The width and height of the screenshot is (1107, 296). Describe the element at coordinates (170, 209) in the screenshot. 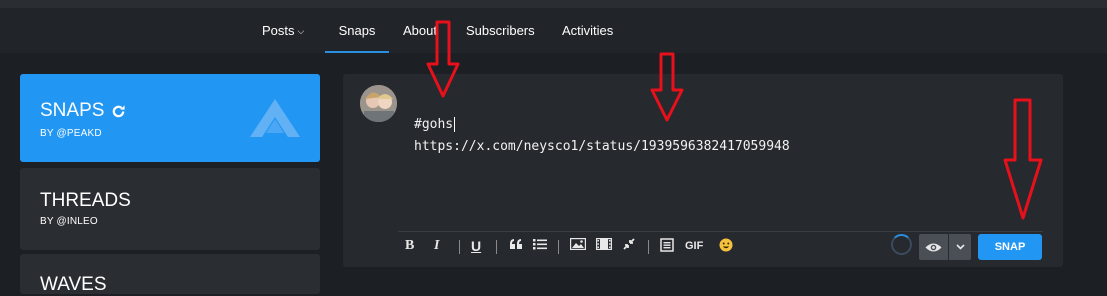

I see `threads-card: THREADS BY @INLEO` at that location.